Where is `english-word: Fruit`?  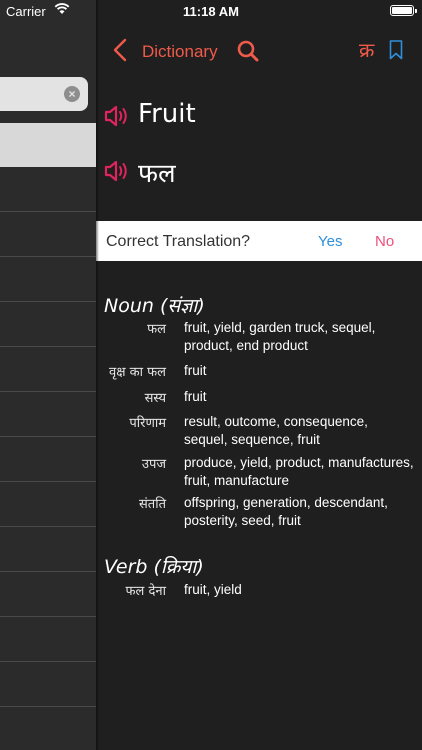
english-word: Fruit is located at coordinates (167, 114).